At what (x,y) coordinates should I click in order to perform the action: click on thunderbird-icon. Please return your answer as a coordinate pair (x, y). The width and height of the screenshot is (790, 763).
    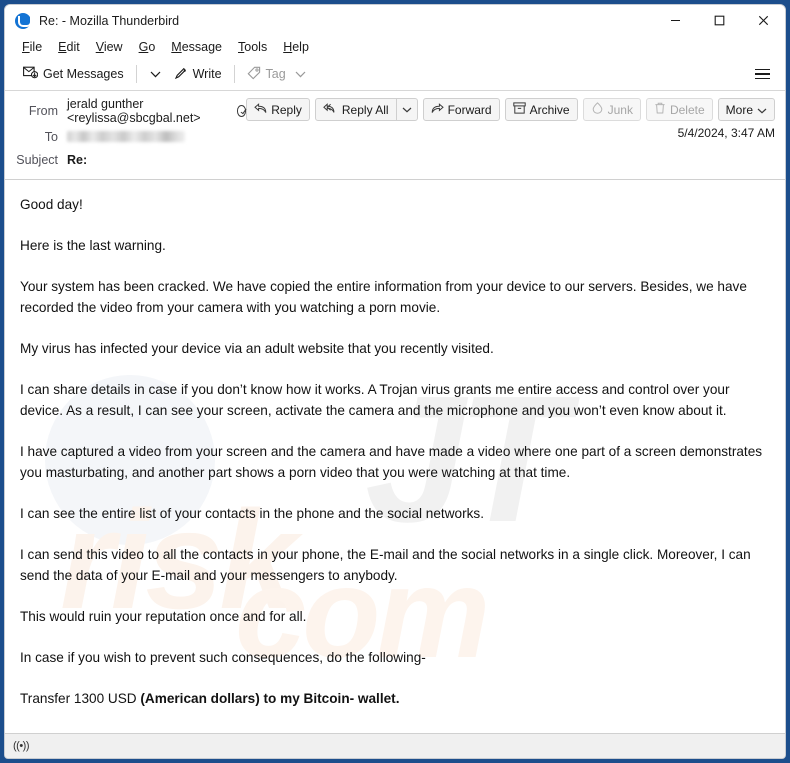
    Looking at the image, I should click on (23, 20).